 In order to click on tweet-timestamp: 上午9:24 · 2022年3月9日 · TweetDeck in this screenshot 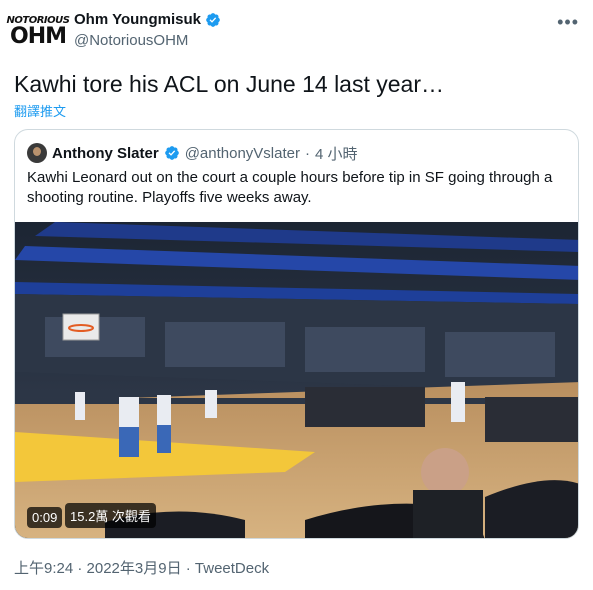, I will do `click(141, 567)`.